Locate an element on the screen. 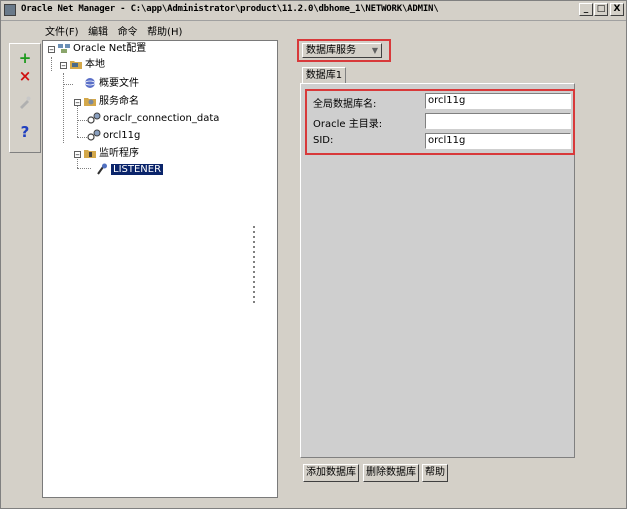 This screenshot has width=629, height=511. listener-section-dropdown: 数据库服务 ▼ is located at coordinates (342, 50).